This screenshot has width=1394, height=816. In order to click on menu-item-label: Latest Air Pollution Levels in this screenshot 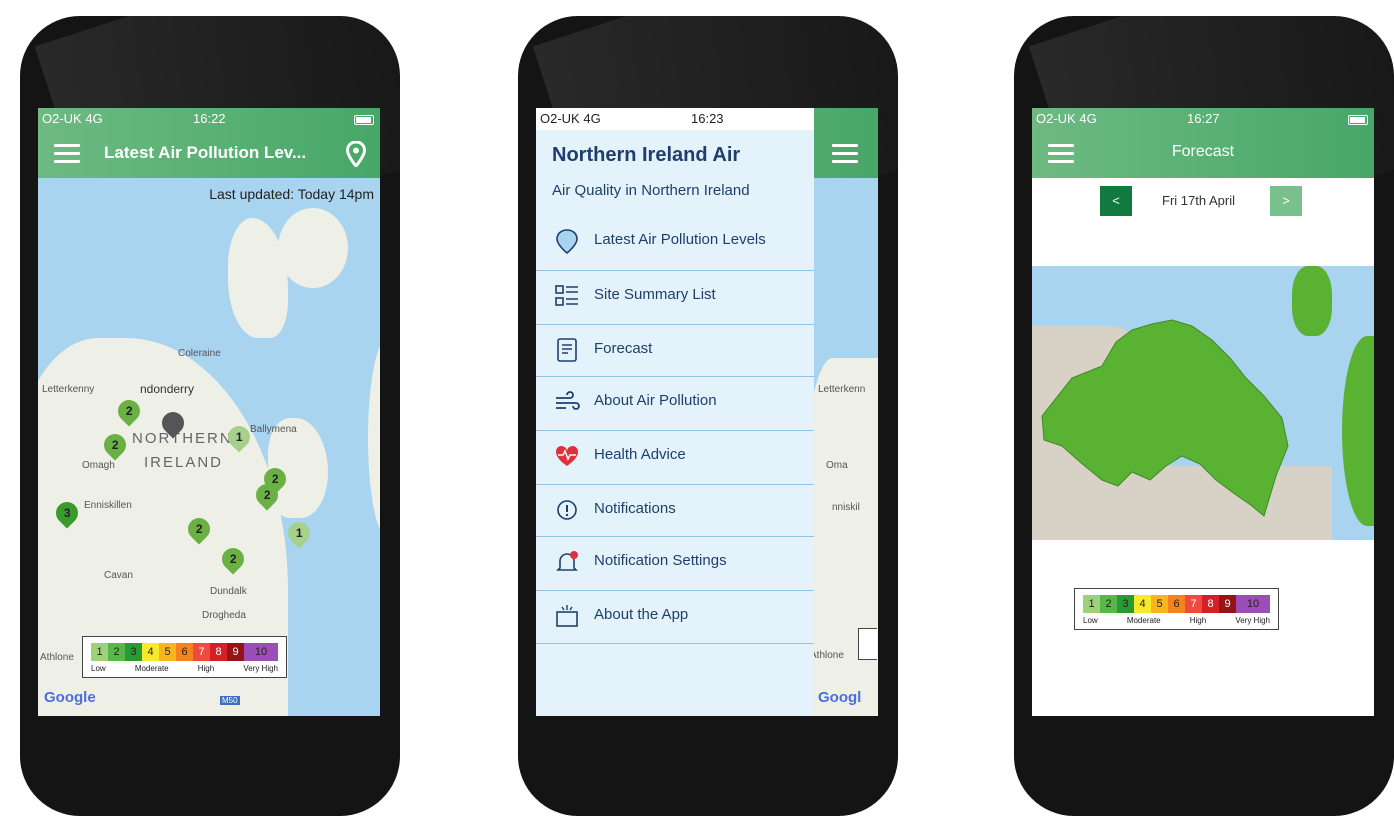, I will do `click(680, 239)`.